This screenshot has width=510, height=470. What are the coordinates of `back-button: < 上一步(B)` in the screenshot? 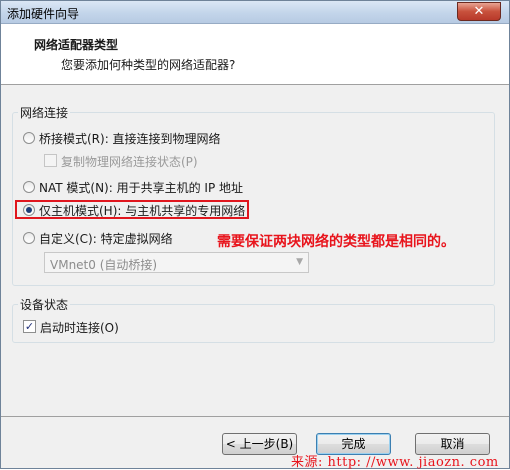 It's located at (259, 444).